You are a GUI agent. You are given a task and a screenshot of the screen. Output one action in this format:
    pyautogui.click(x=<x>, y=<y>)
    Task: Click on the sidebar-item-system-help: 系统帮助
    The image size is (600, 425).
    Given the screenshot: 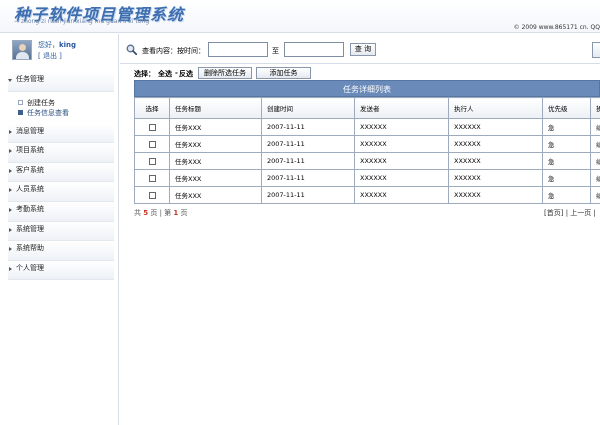 What is the action you would take?
    pyautogui.click(x=61, y=251)
    